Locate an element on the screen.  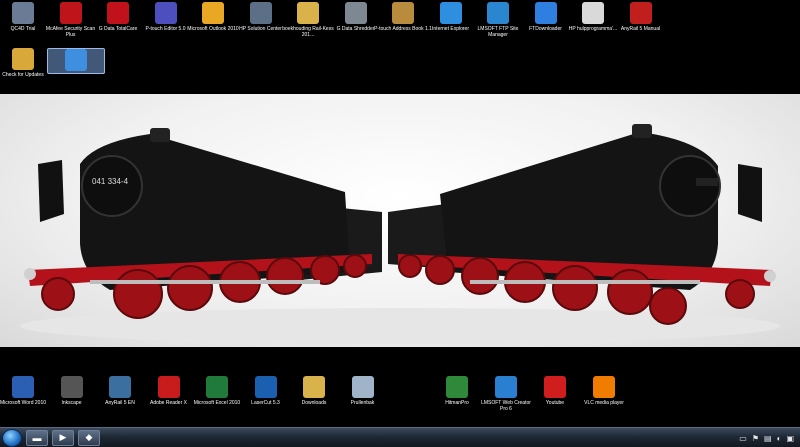
keyboard-icon: ▭ is located at coordinates (743, 438).